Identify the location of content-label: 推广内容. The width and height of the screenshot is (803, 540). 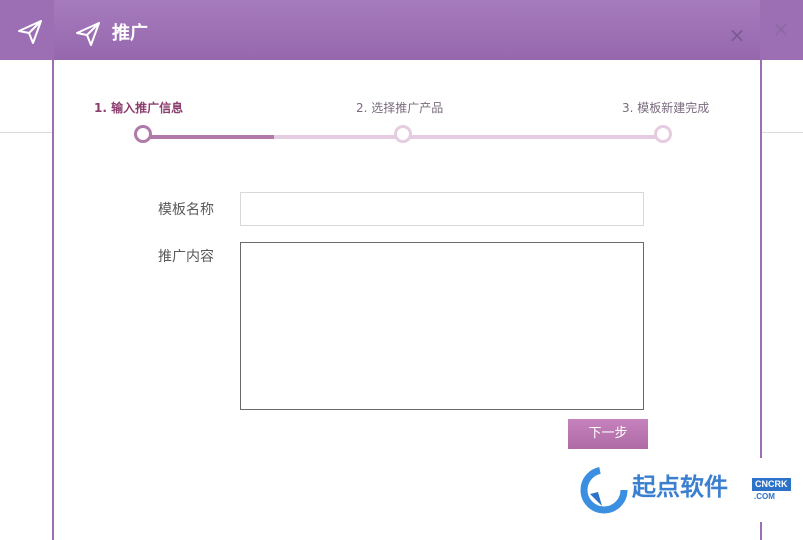
(186, 257).